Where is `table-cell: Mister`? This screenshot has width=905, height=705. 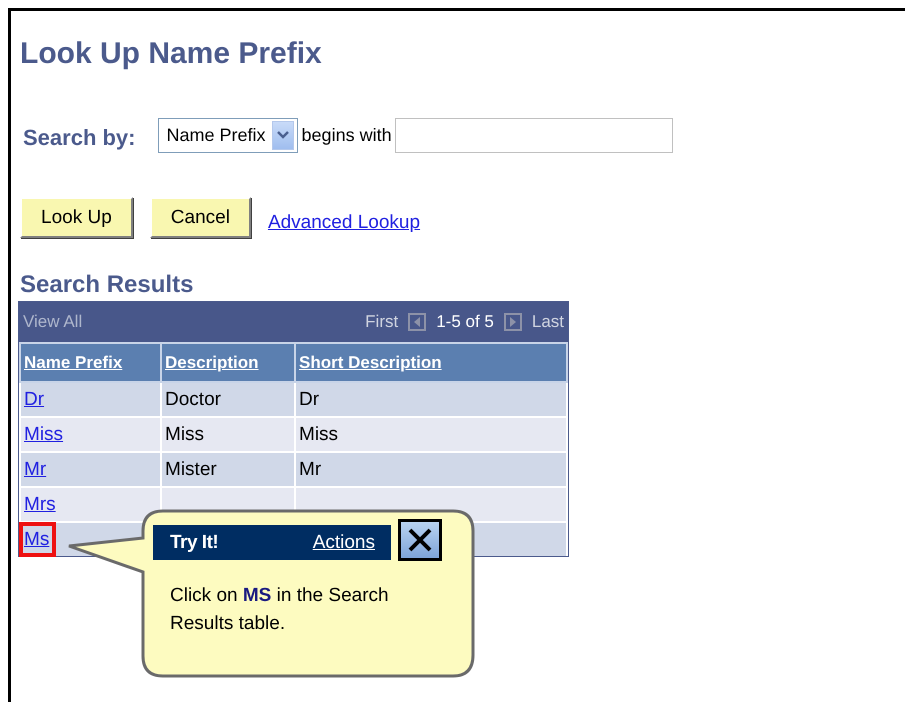 table-cell: Mister is located at coordinates (191, 469).